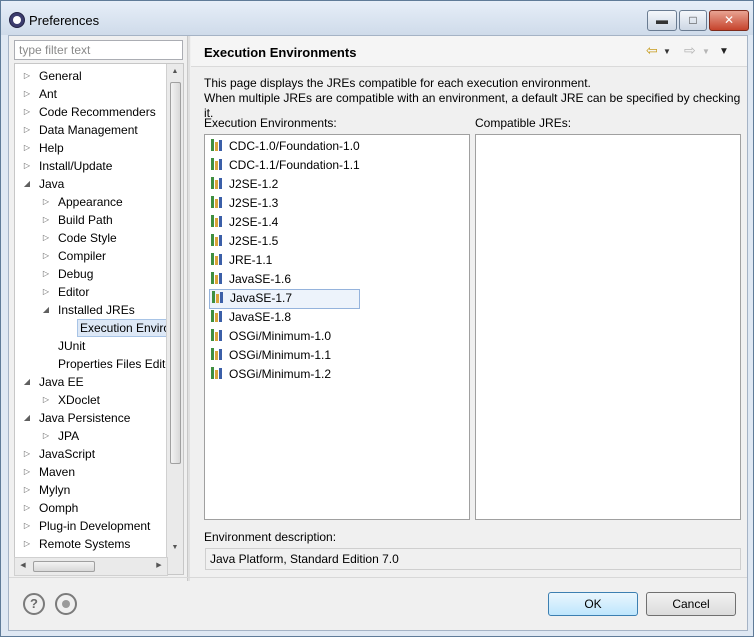 The width and height of the screenshot is (754, 637). I want to click on back-arrow-icon: ⇦, so click(652, 50).